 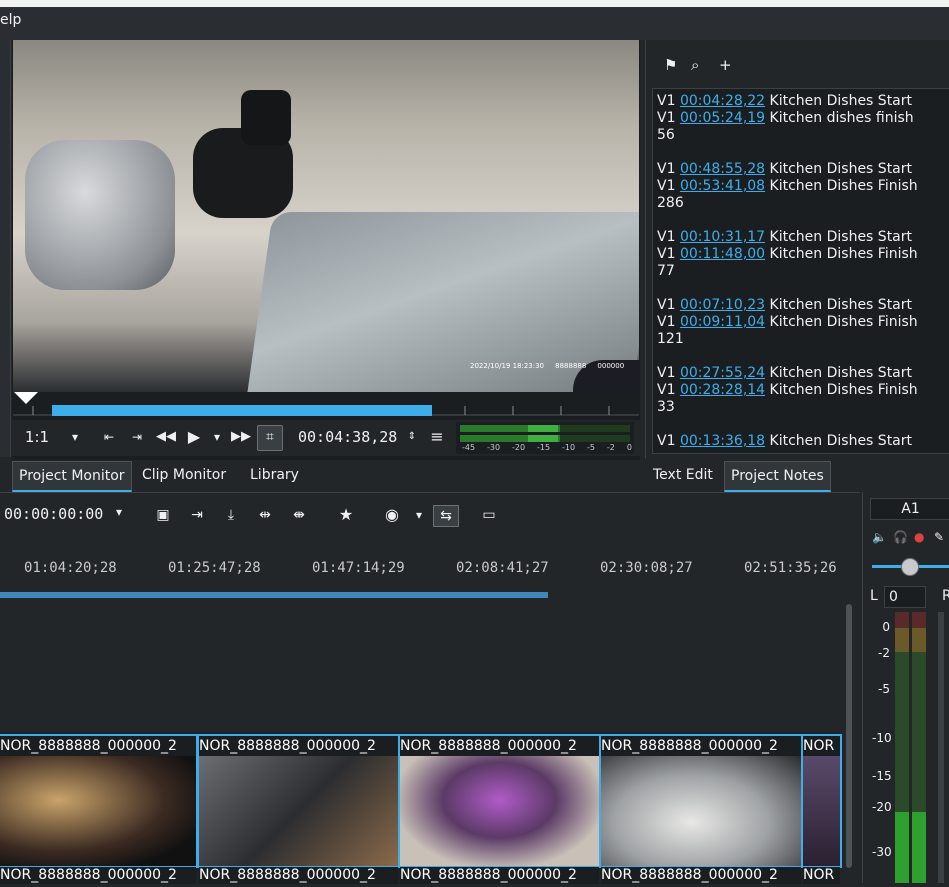 I want to click on note-line: V1 00:04:28,22 Kitchen Dishes Start, so click(x=784, y=101).